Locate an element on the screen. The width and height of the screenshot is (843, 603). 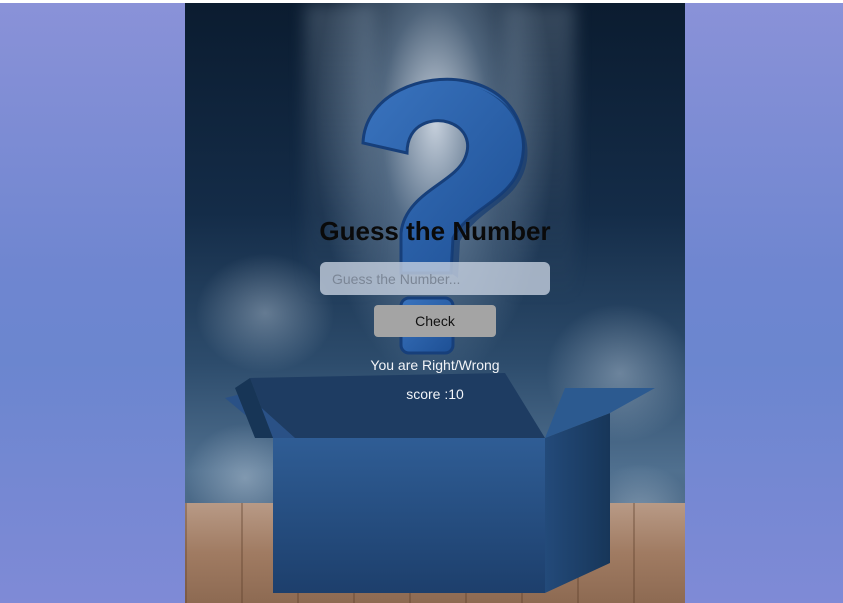
page-title: Guess the Number is located at coordinates (435, 231).